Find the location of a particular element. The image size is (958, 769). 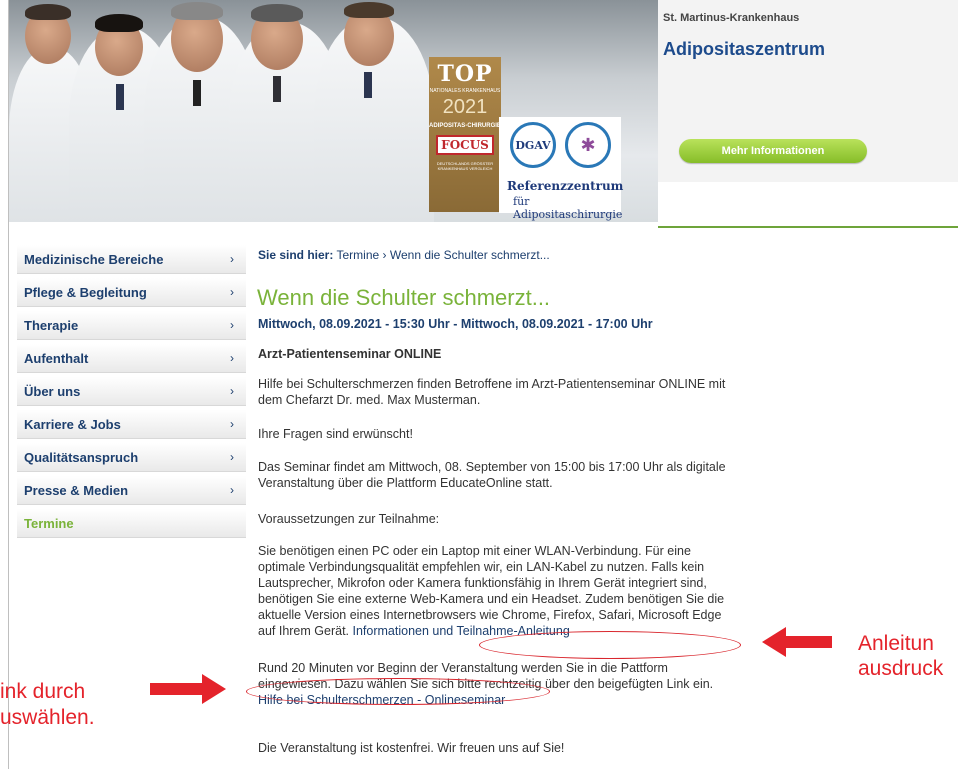

dgav-logo: DGAV is located at coordinates (533, 145).